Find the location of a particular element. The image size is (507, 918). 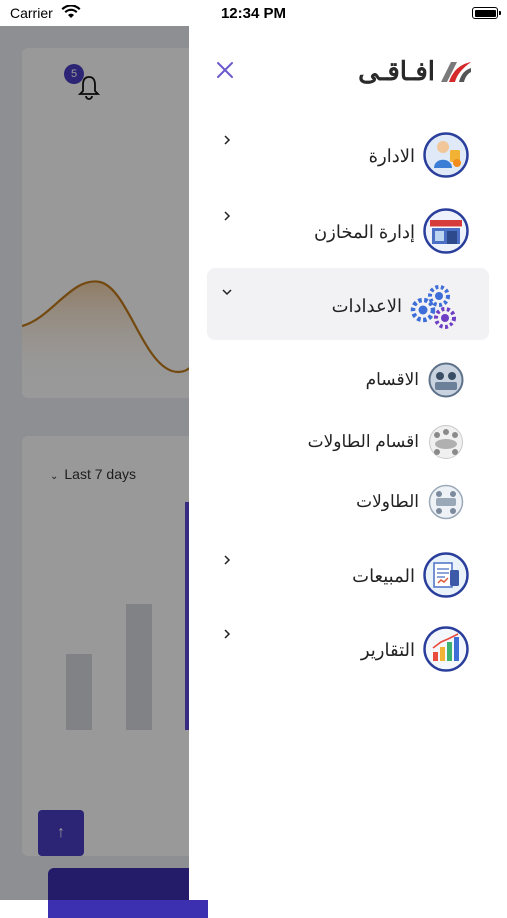

menu-item-sales: المبيعات is located at coordinates (348, 578).